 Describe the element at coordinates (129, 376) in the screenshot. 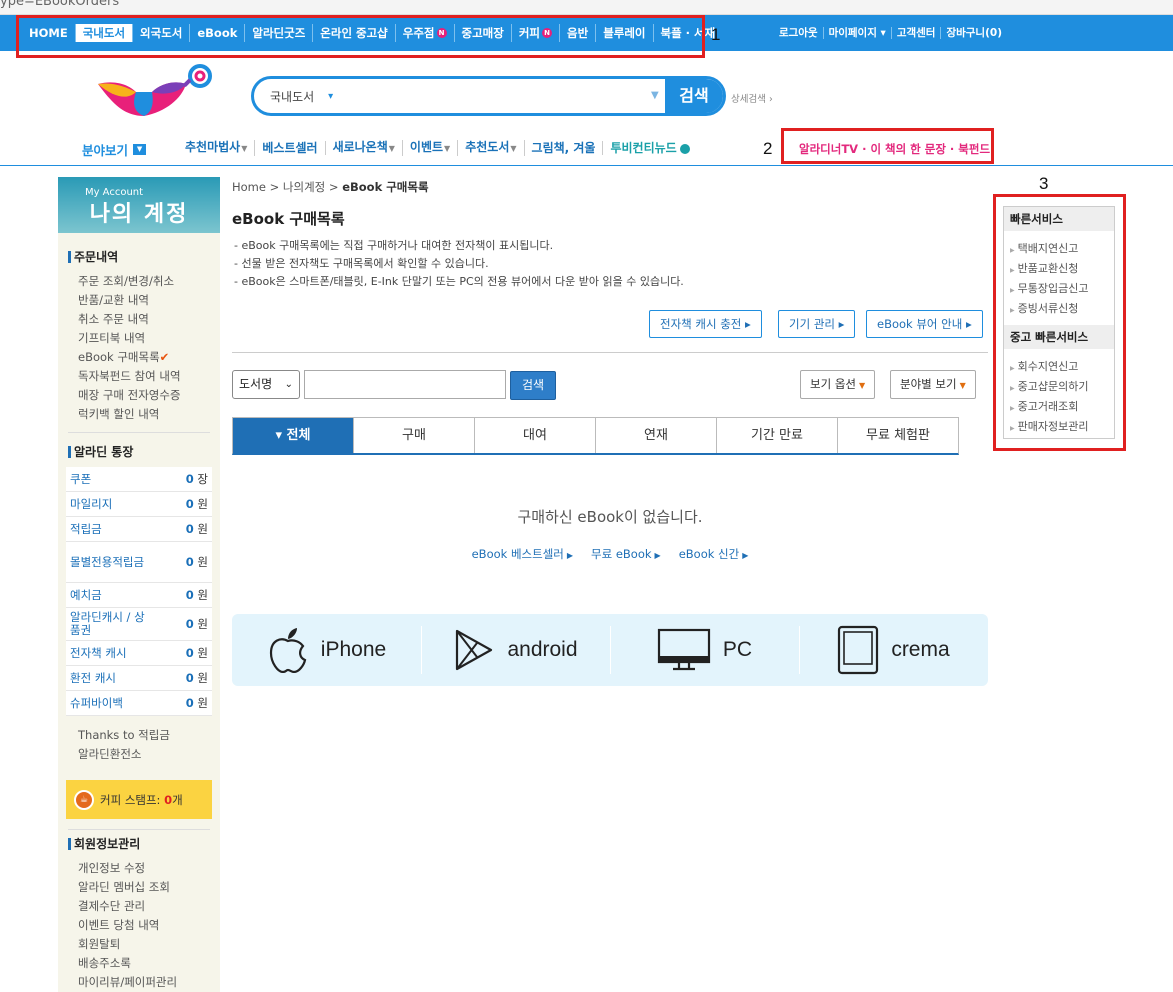

I see `sidebar-link-bookfund: 독자북펀드 참여 내역` at that location.